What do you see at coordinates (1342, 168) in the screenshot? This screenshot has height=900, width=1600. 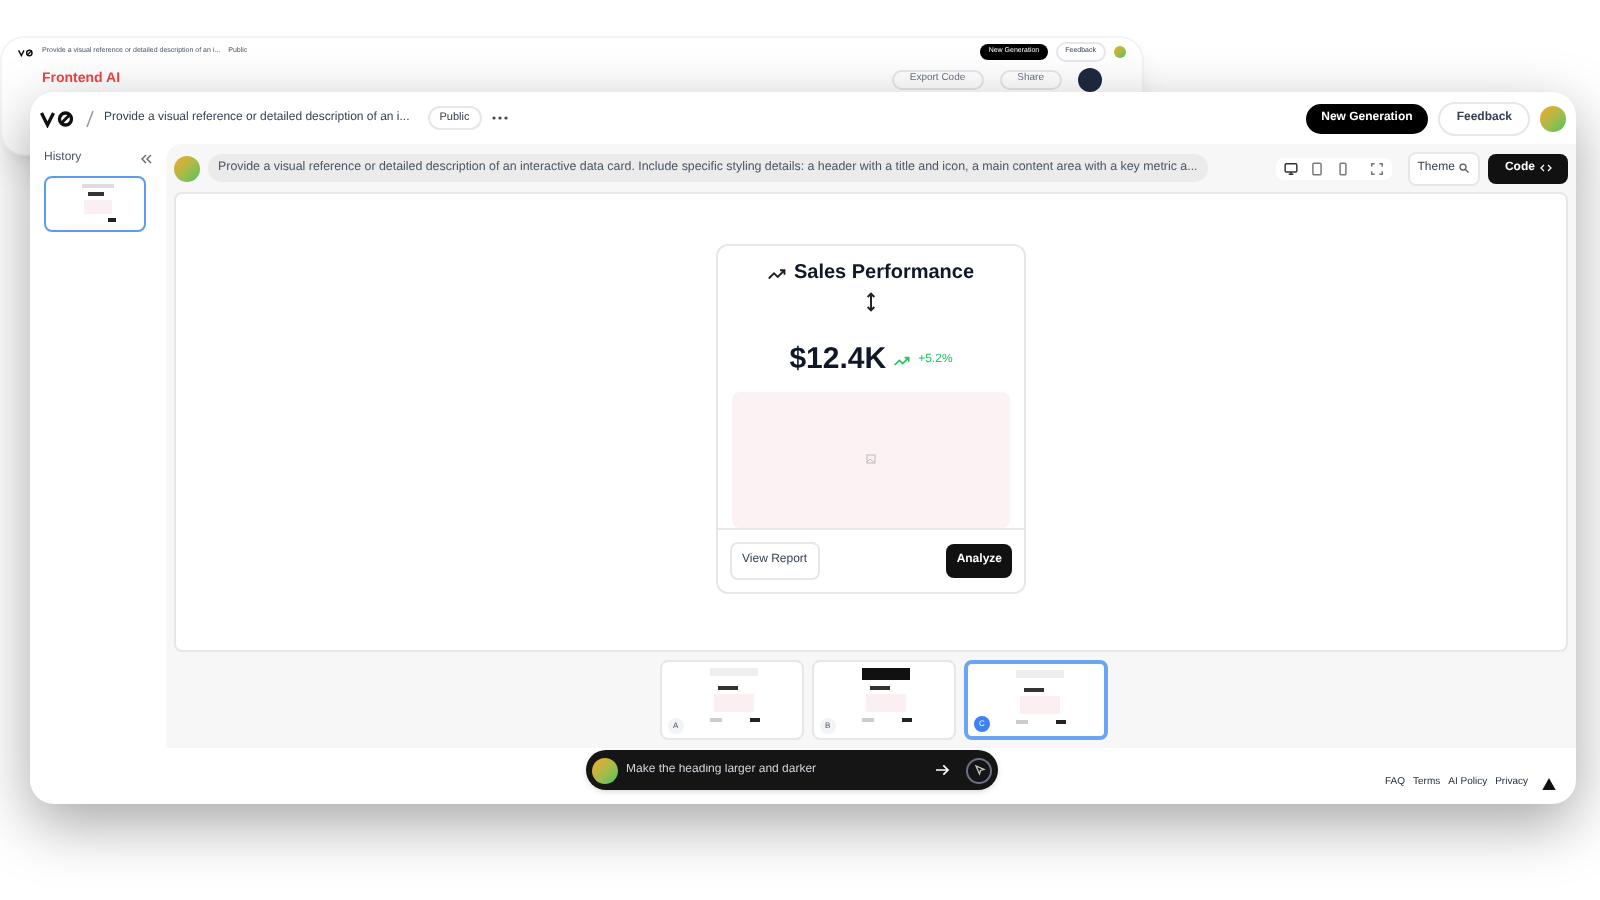 I see `phone-icon` at bounding box center [1342, 168].